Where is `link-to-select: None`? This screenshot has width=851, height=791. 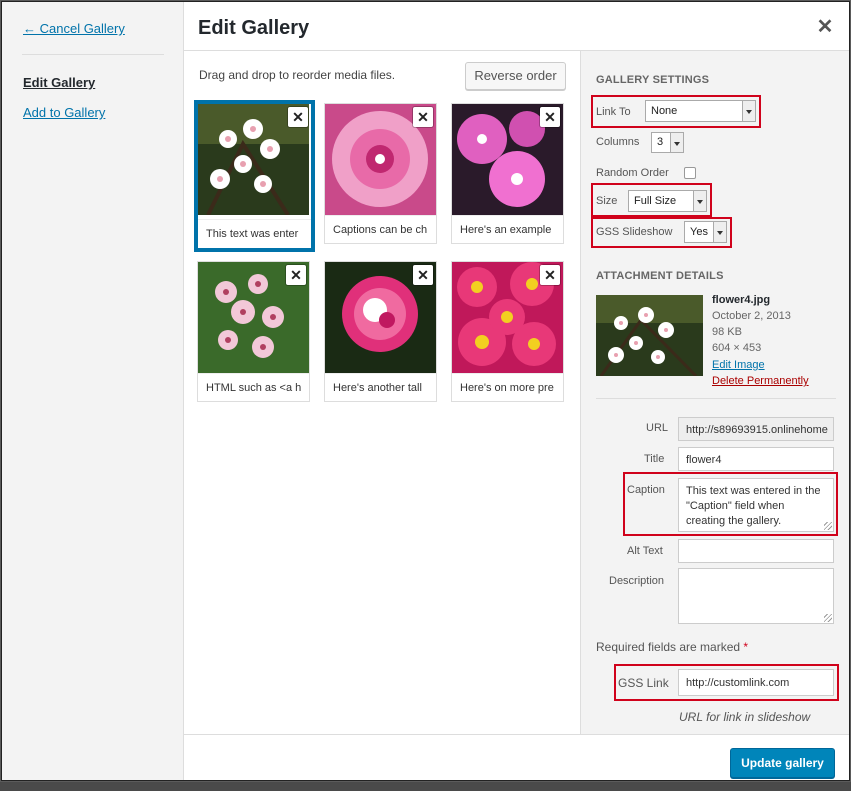 link-to-select: None is located at coordinates (700, 111).